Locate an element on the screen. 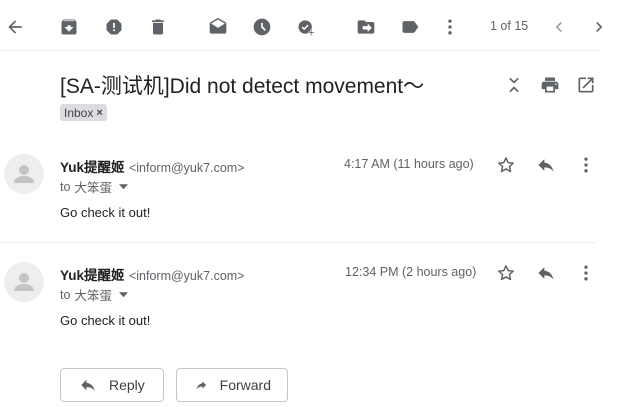  open-new-window-icon is located at coordinates (586, 85).